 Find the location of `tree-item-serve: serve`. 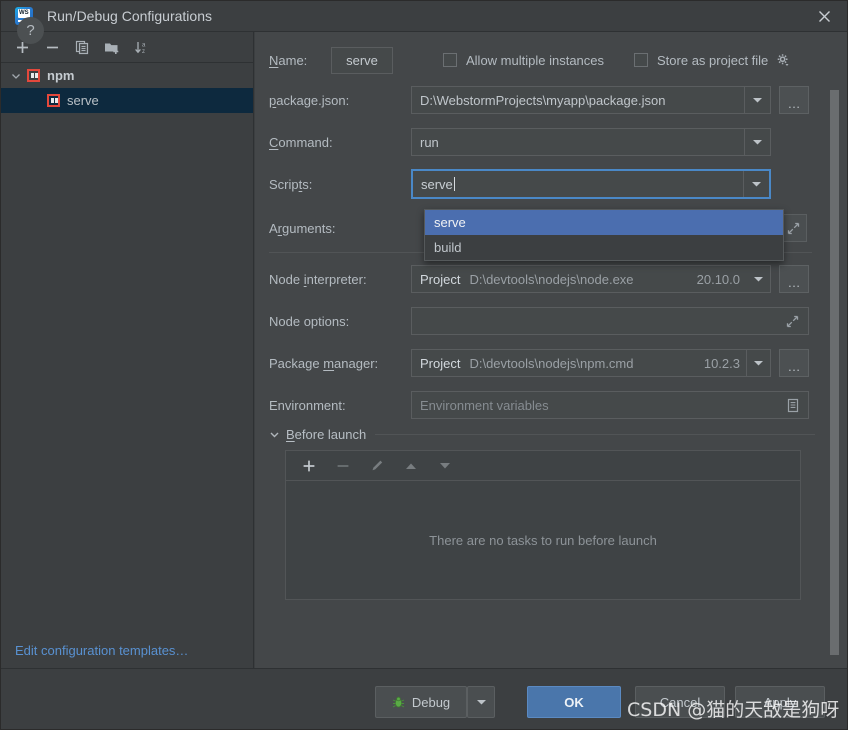

tree-item-serve: serve is located at coordinates (127, 100).